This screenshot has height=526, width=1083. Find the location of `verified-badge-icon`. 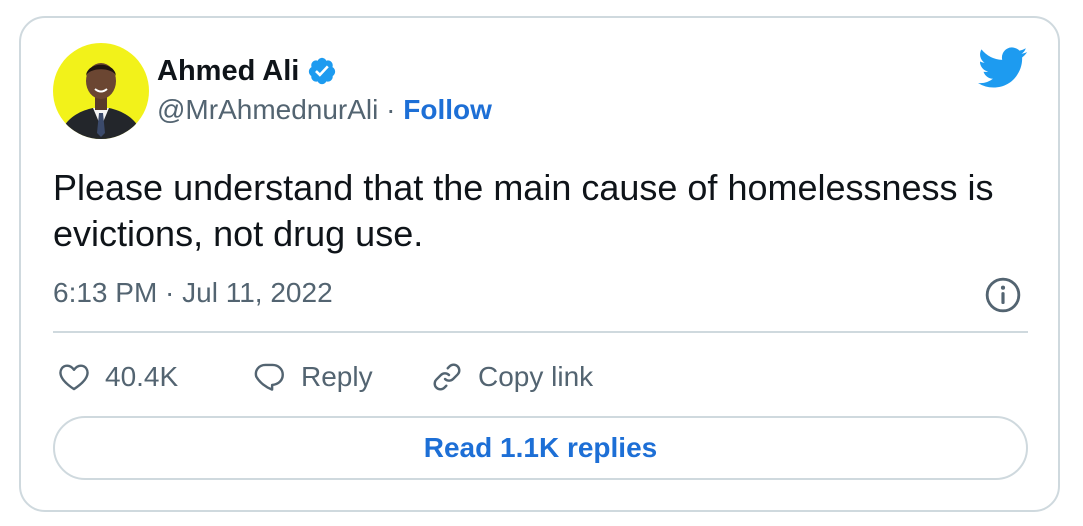

verified-badge-icon is located at coordinates (322, 71).